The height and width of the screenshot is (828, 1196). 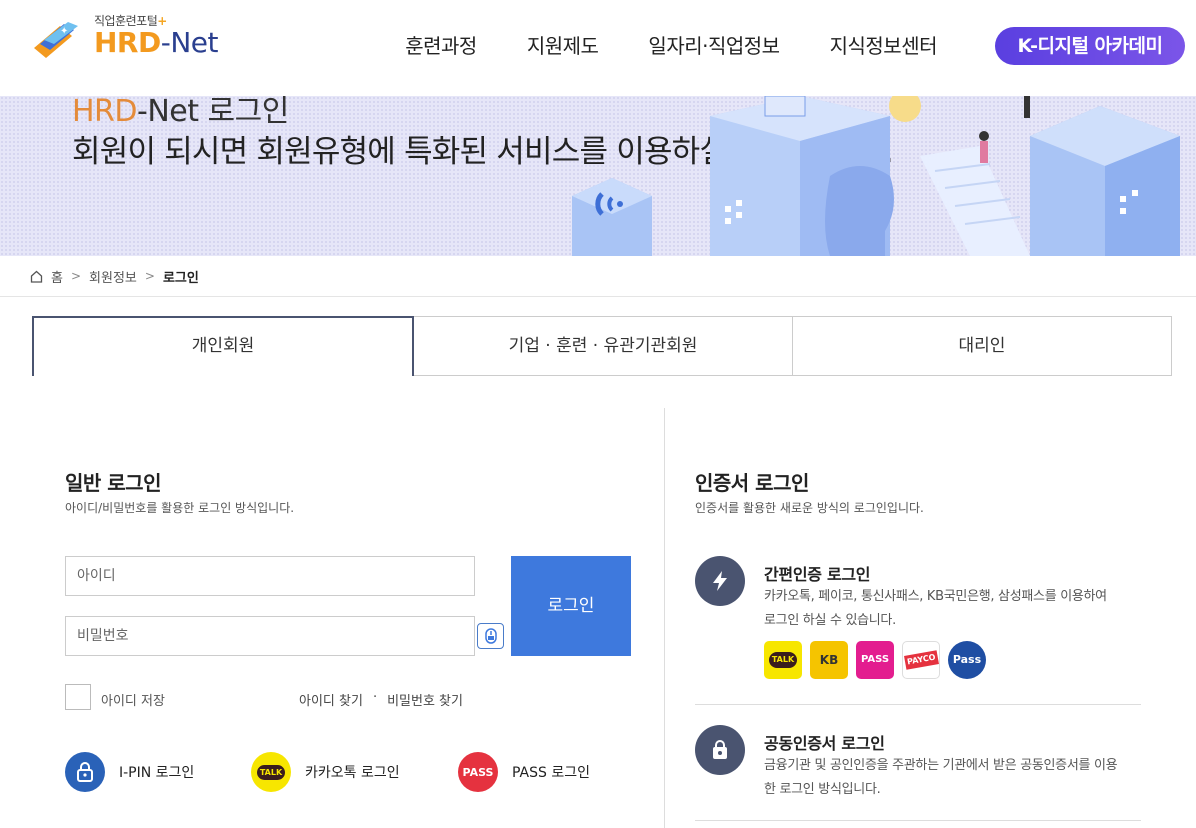 What do you see at coordinates (921, 660) in the screenshot?
I see `payco-provider-icon: PAYCO` at bounding box center [921, 660].